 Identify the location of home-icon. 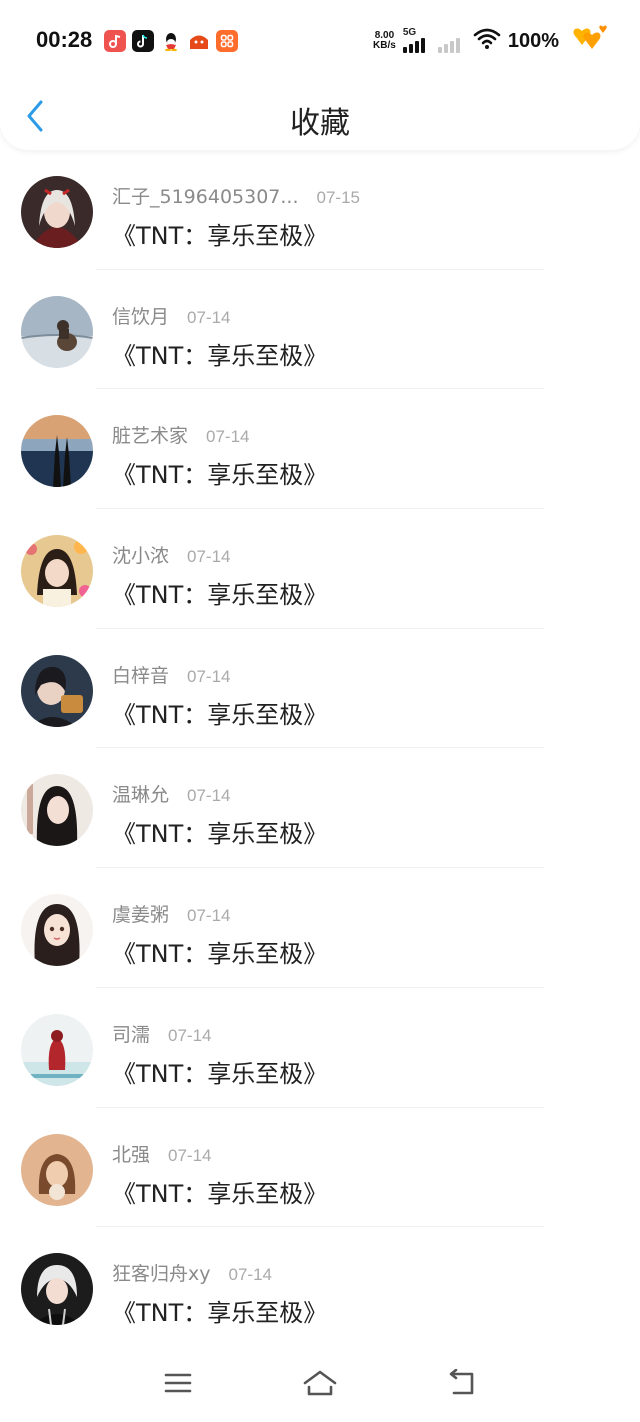
(320, 1383).